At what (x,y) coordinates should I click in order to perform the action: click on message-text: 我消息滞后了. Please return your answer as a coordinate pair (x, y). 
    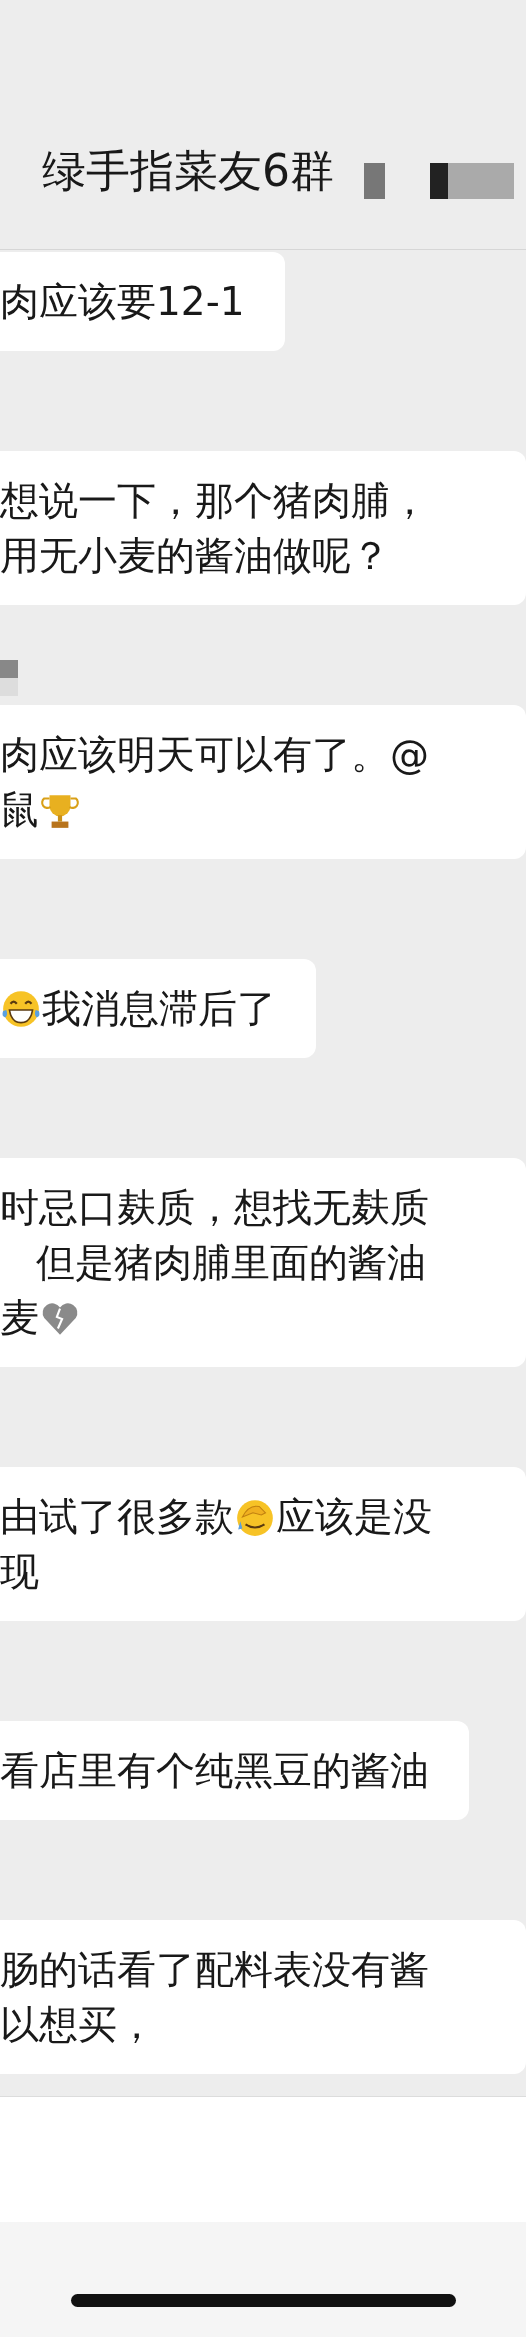
    Looking at the image, I should click on (159, 1008).